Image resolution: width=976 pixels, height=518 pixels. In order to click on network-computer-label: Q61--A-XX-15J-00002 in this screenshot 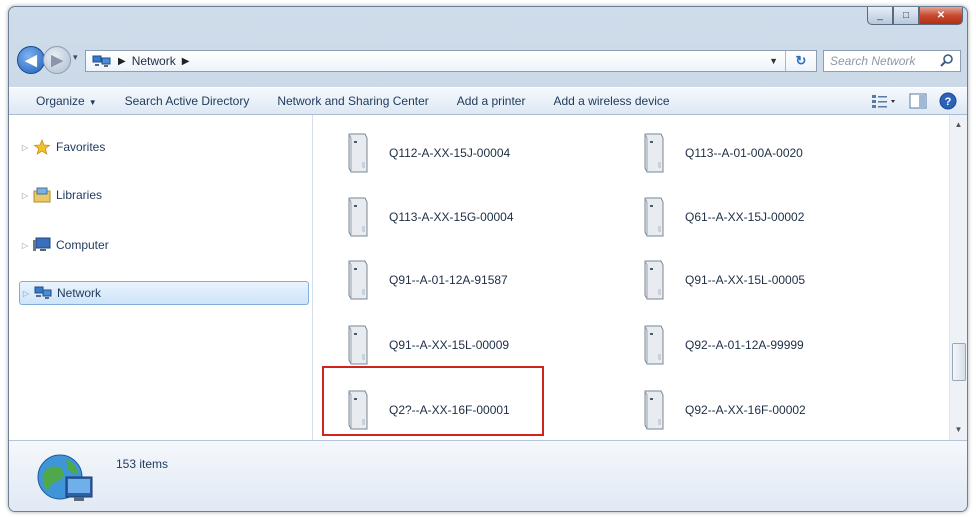, I will do `click(745, 217)`.